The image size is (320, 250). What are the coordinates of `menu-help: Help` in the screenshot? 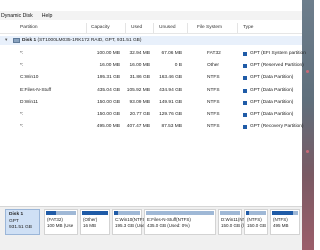 It's located at (47, 16).